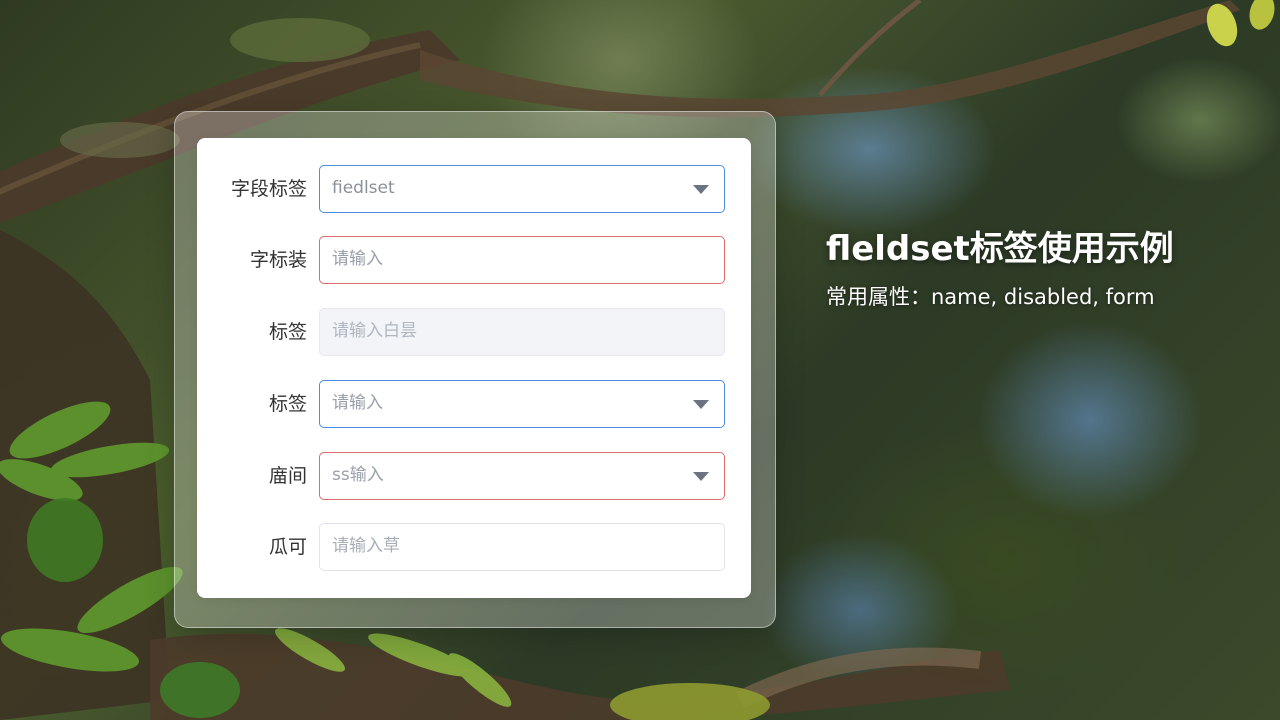 This screenshot has width=1280, height=720. I want to click on select-placeholder: 请输入, so click(357, 403).